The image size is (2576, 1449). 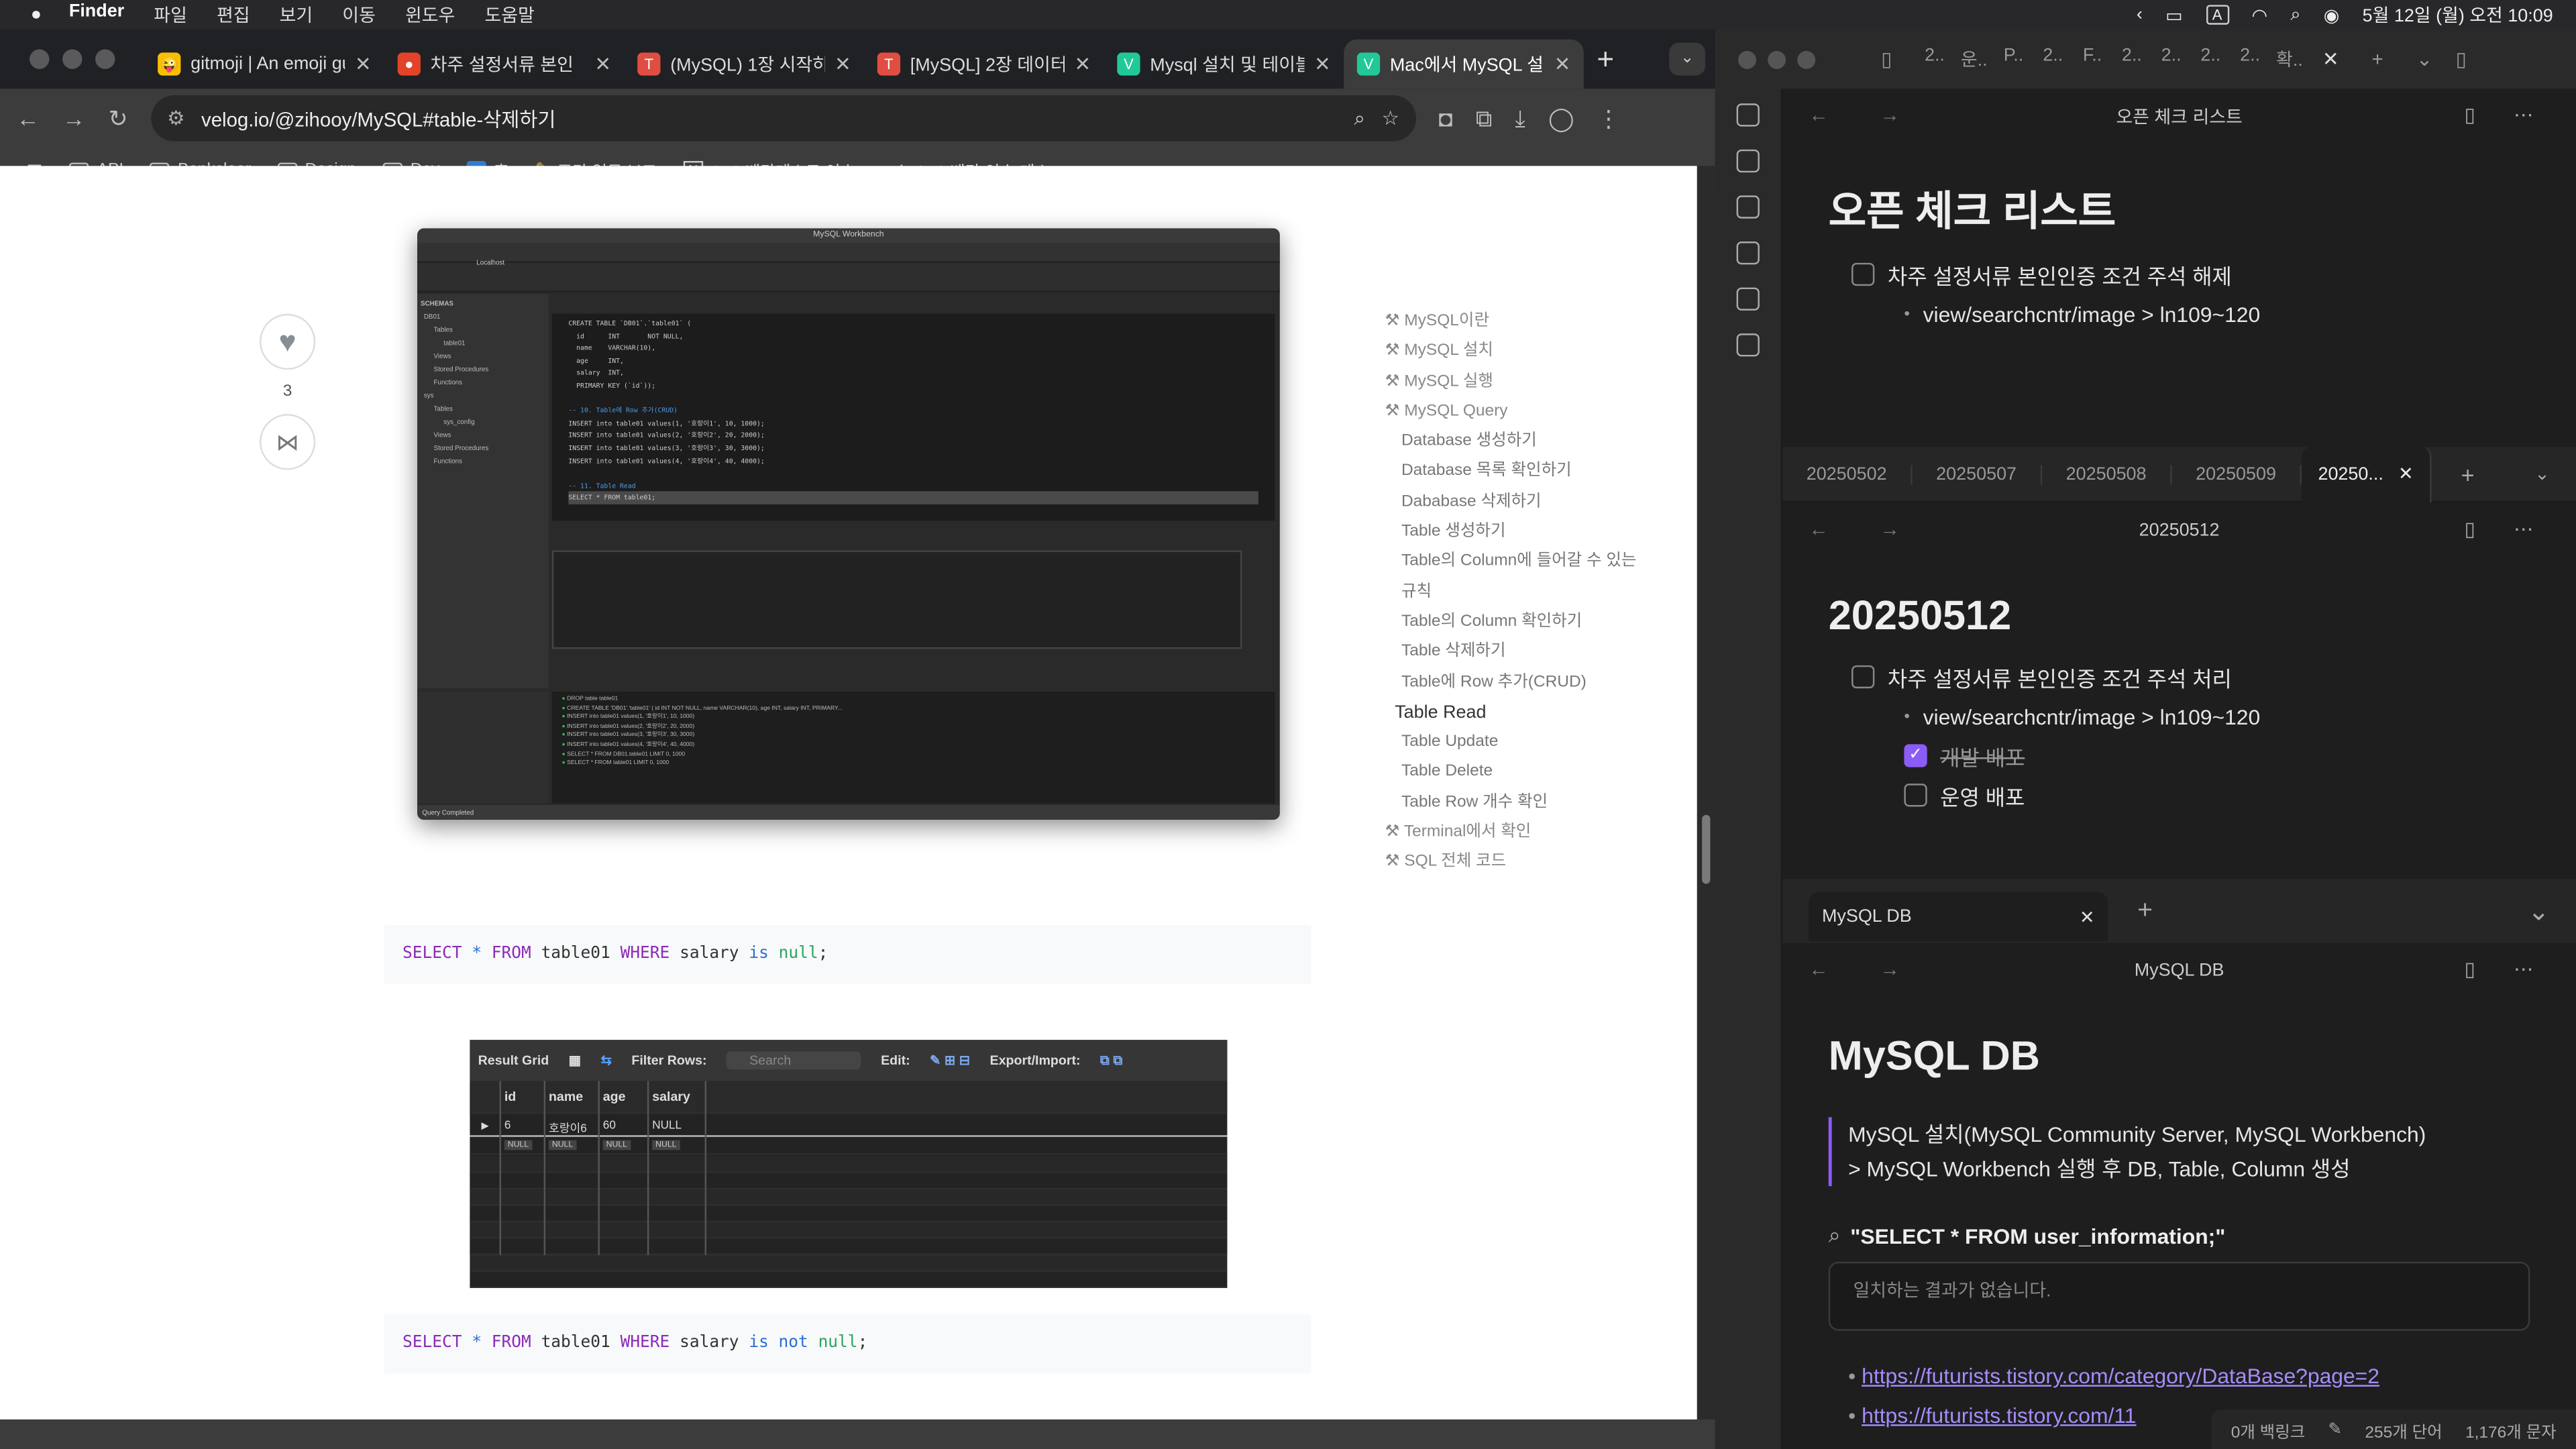 I want to click on share-button: ⋈, so click(x=287, y=442).